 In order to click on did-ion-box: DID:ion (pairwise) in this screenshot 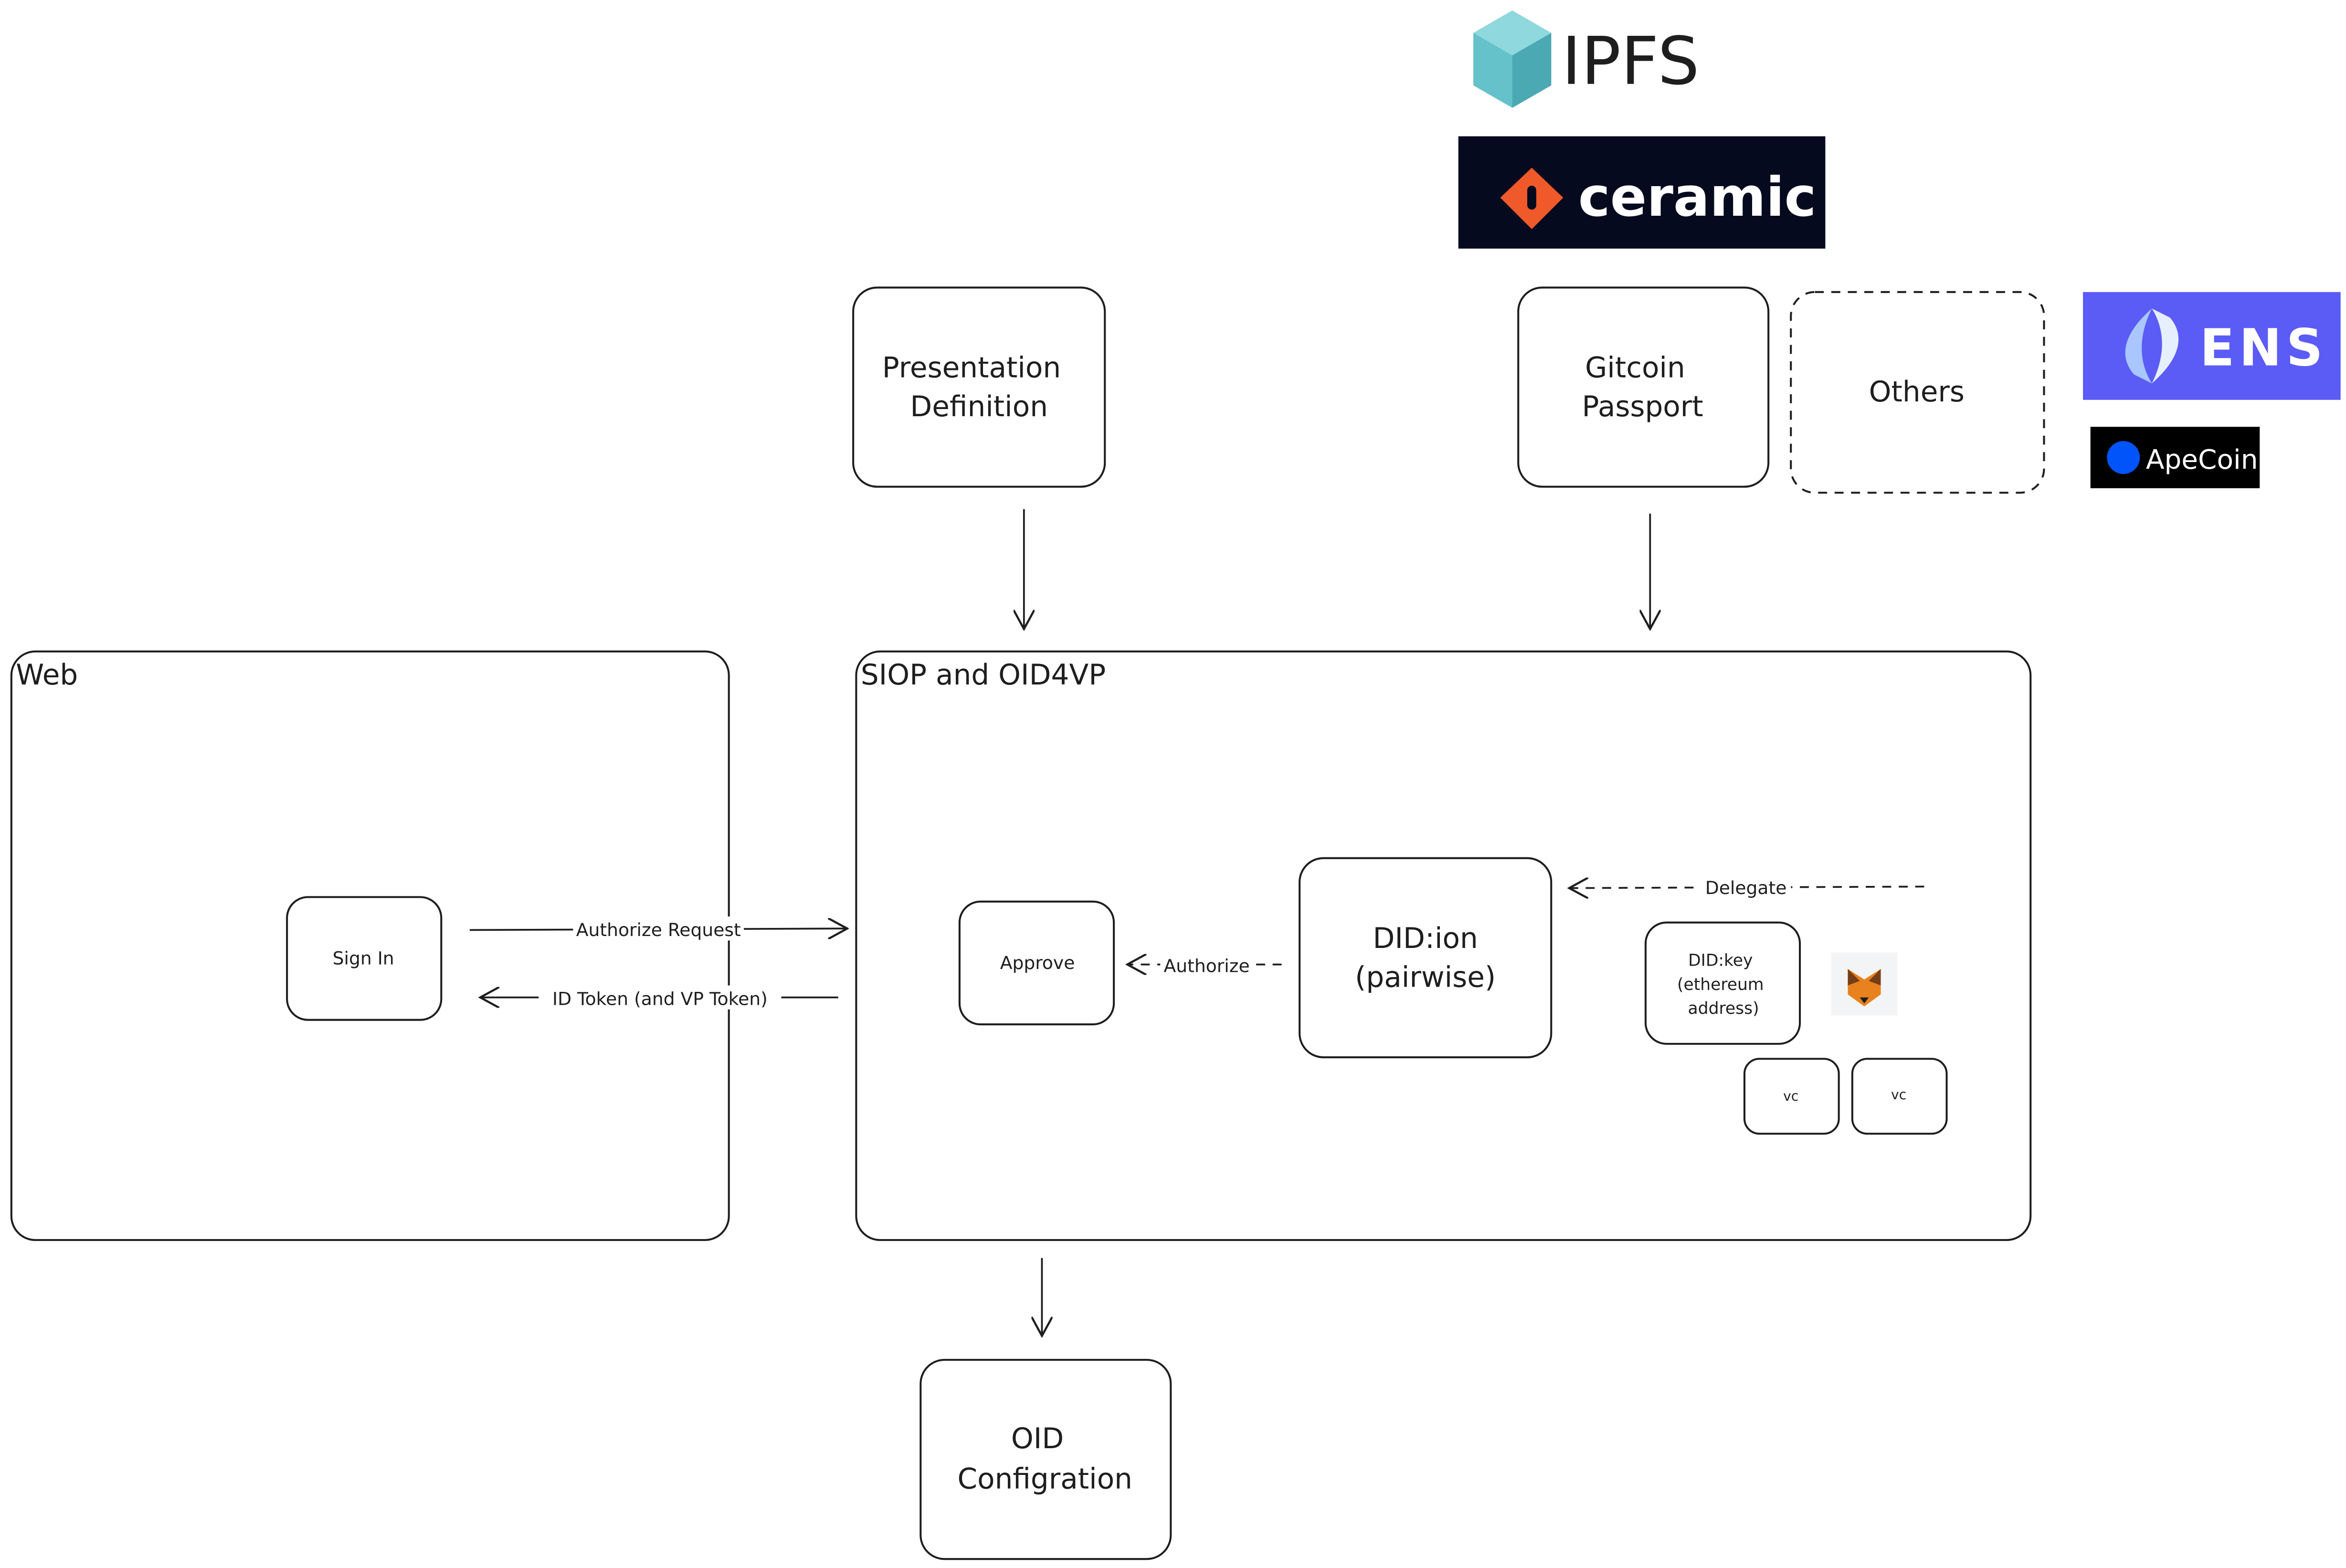, I will do `click(1426, 958)`.